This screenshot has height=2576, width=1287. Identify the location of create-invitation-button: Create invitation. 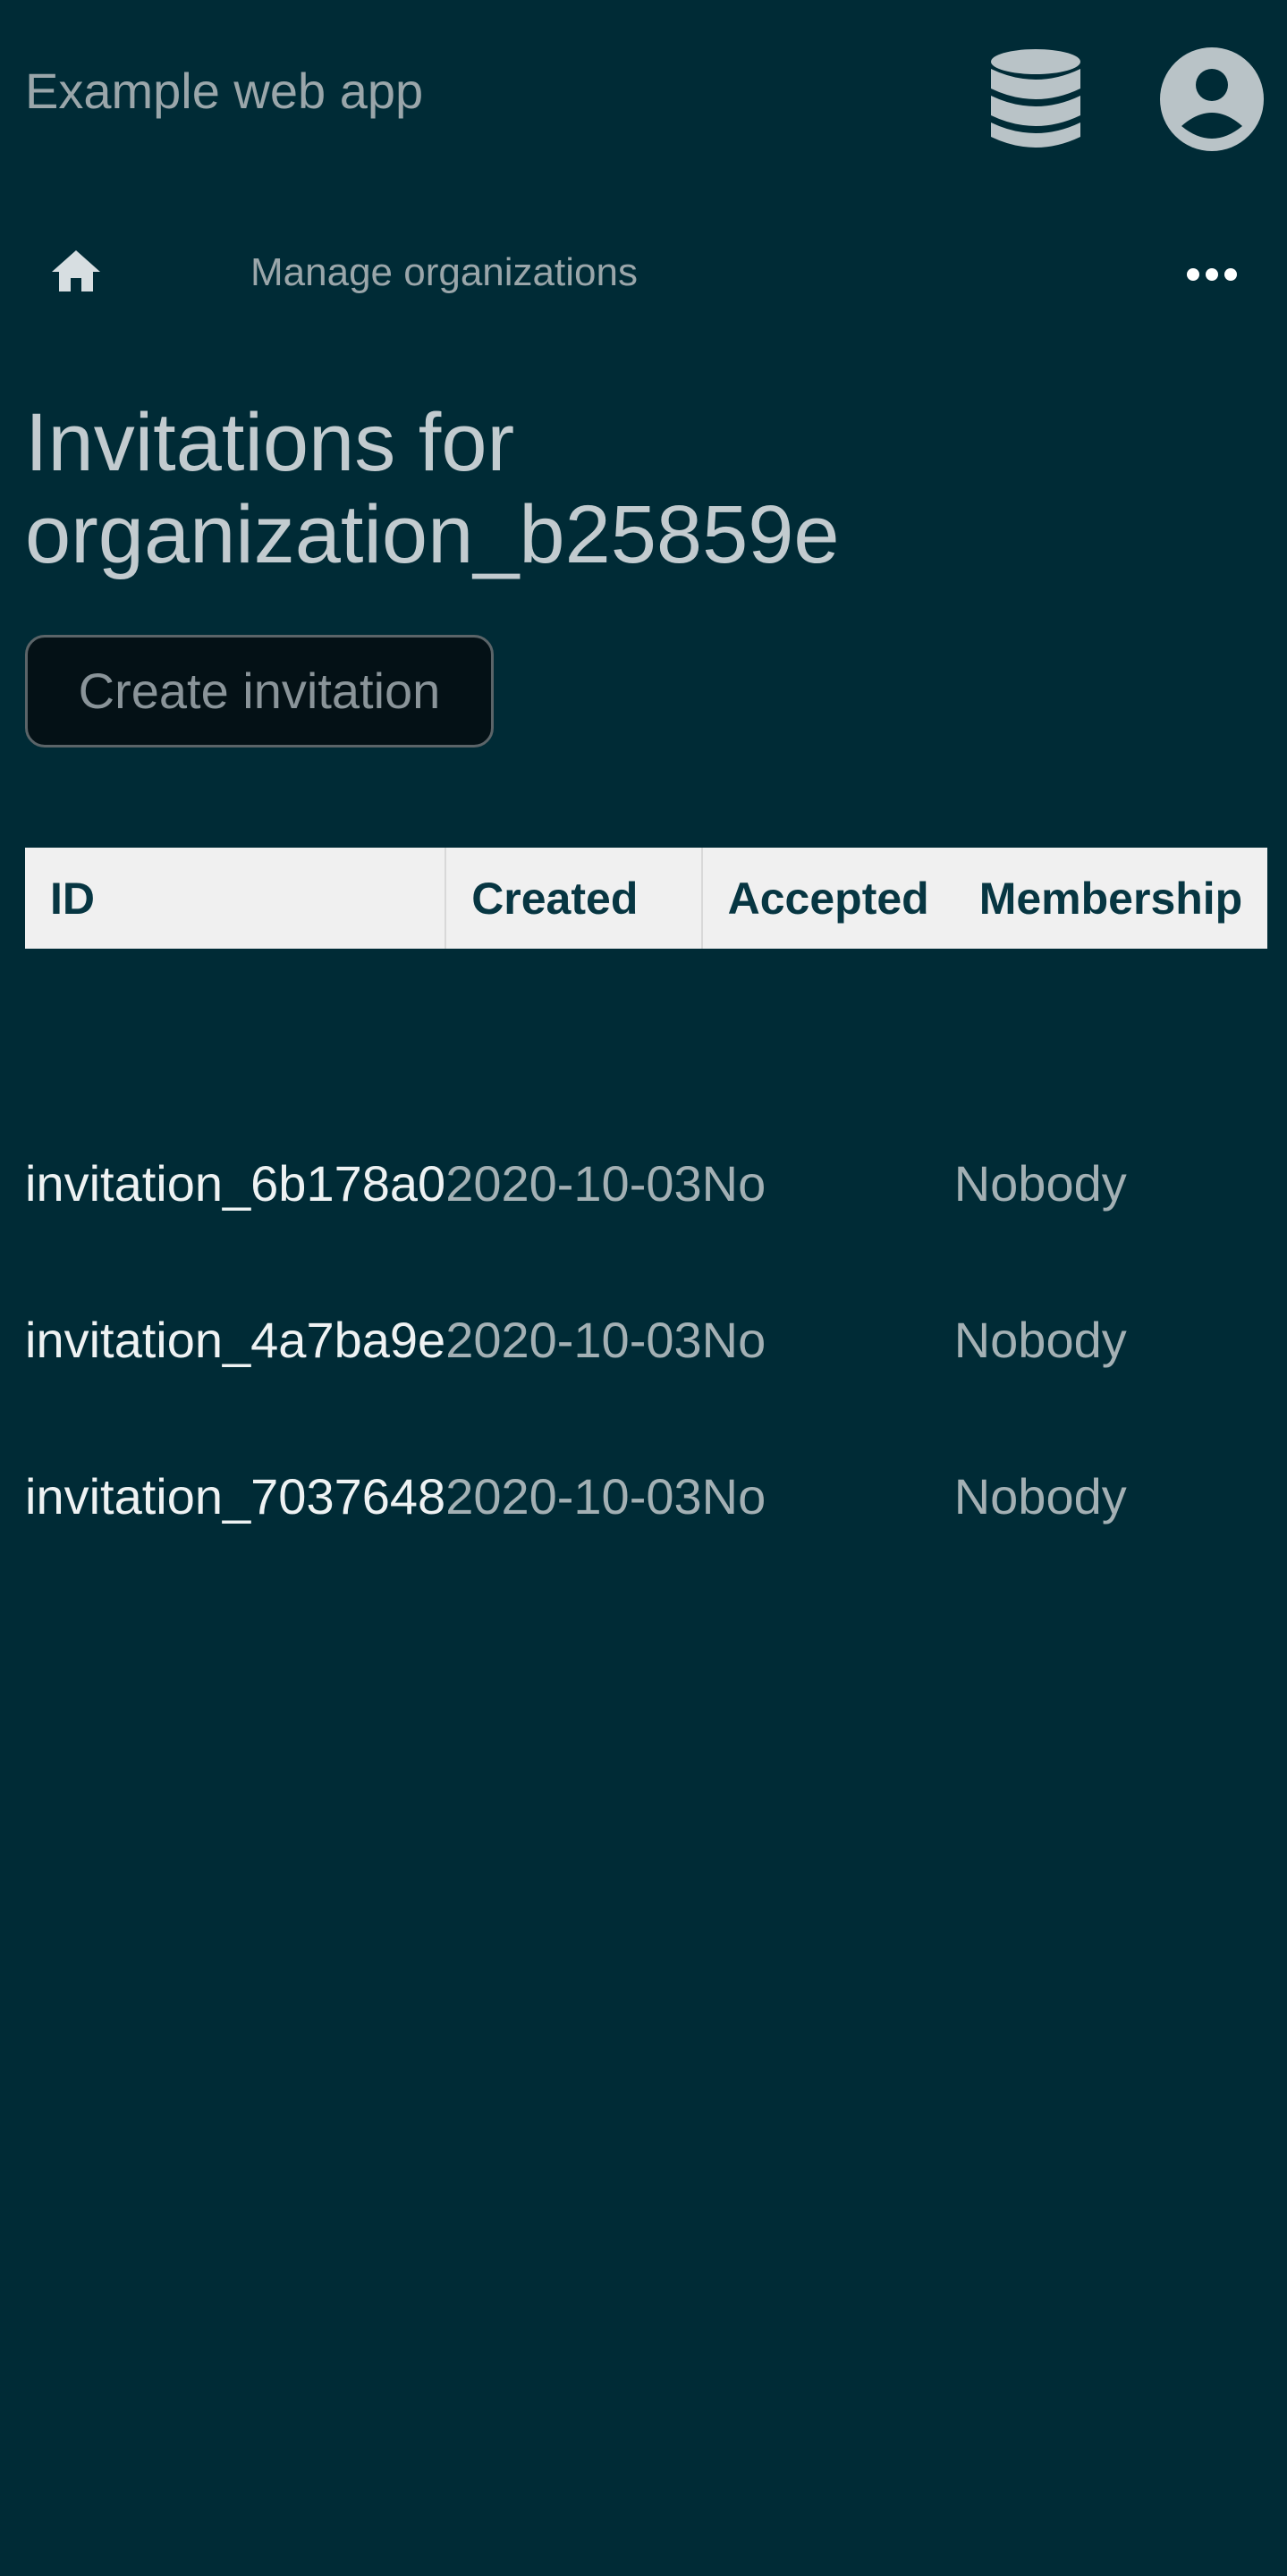
(259, 691).